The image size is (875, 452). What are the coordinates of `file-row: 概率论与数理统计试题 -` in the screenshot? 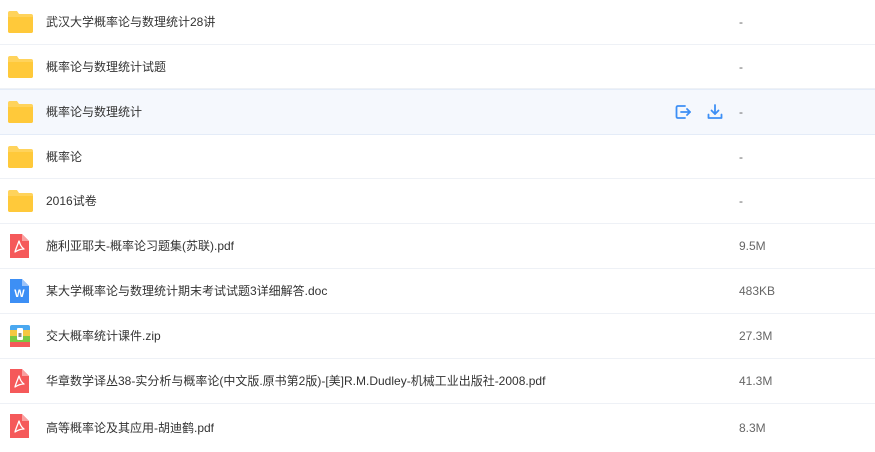 It's located at (437, 67).